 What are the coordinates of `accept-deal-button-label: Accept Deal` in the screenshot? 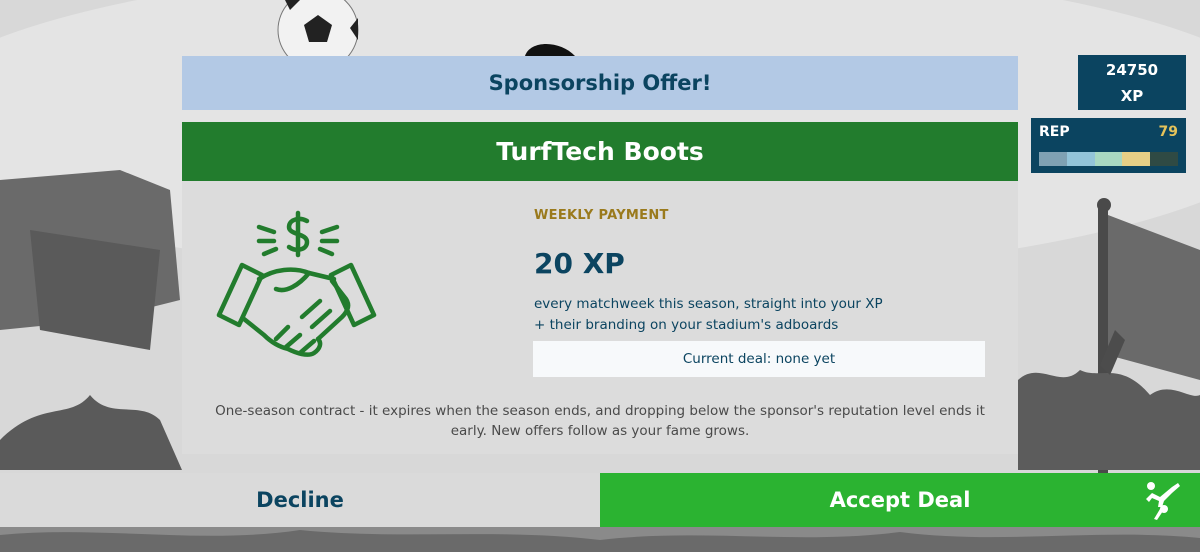 It's located at (900, 500).